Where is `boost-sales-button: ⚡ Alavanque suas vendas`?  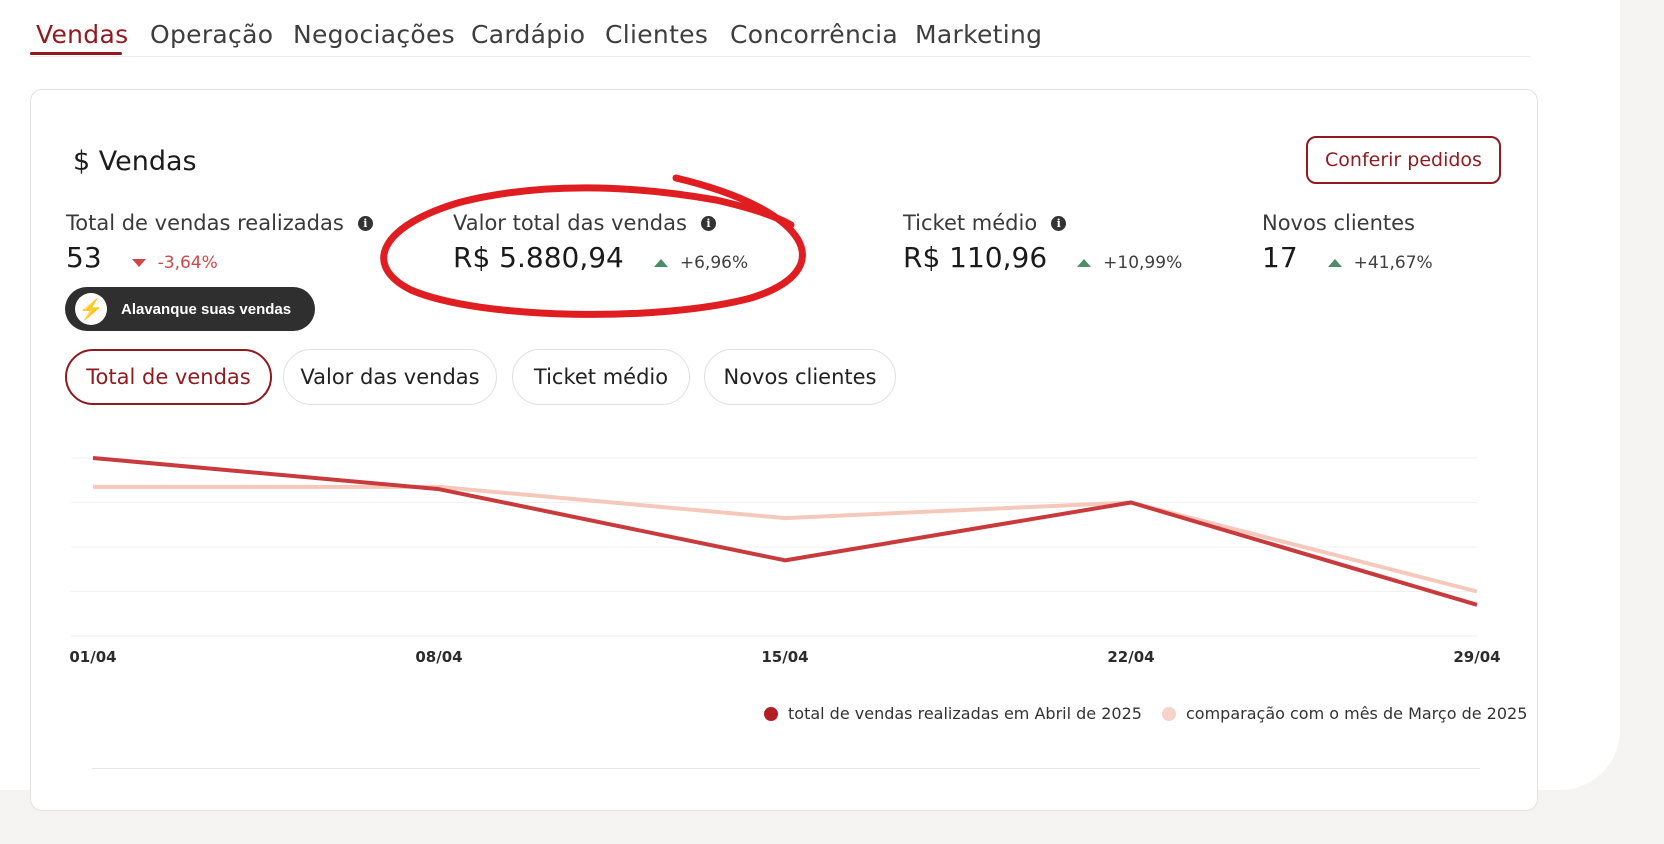 boost-sales-button: ⚡ Alavanque suas vendas is located at coordinates (190, 309).